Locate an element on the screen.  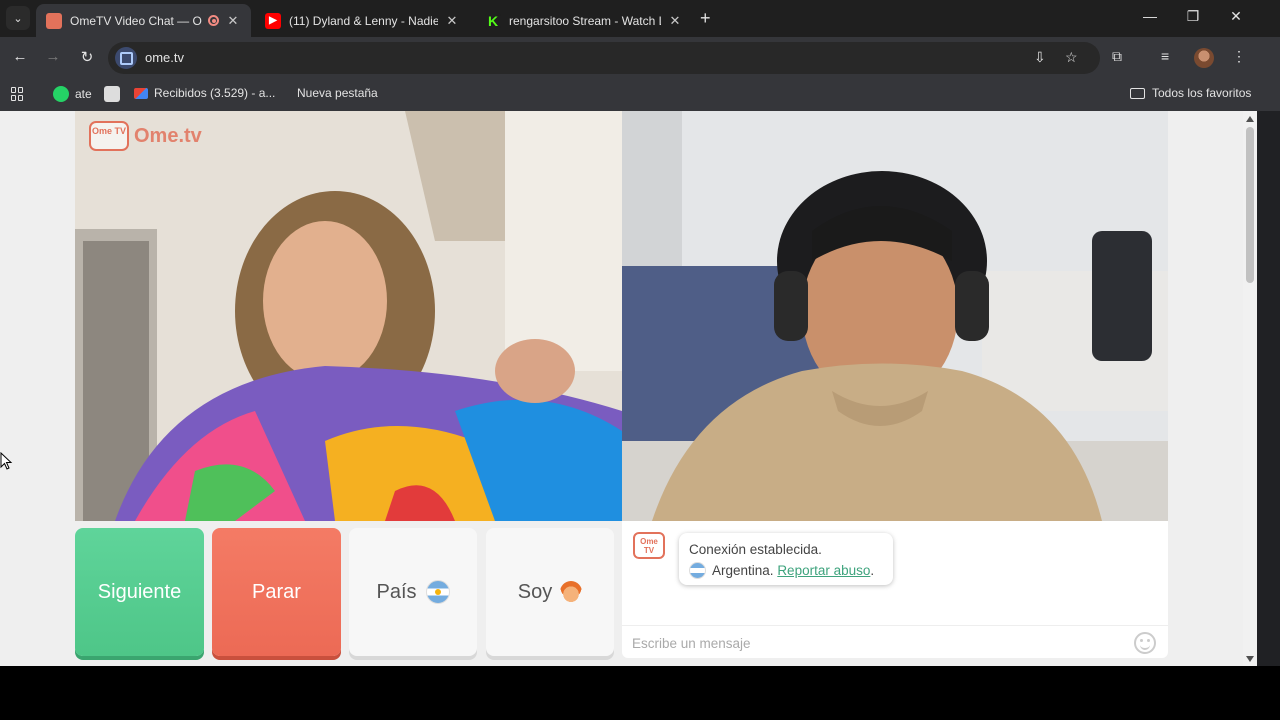
ometv-logo: Ome TV Ome.tv is located at coordinates (145, 136).